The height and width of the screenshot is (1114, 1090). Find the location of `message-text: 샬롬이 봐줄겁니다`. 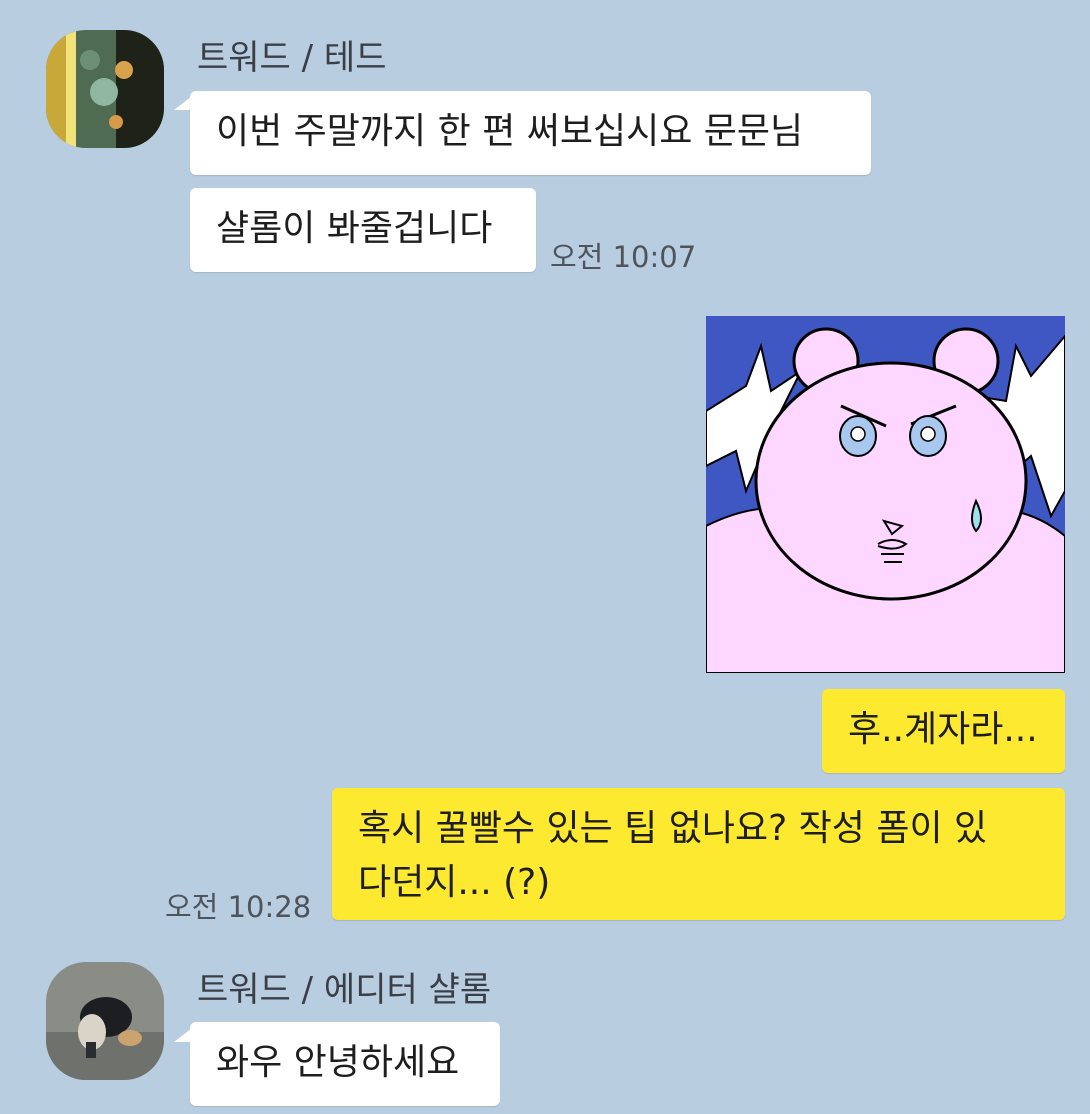

message-text: 샬롬이 봐줄겁니다 is located at coordinates (354, 228).